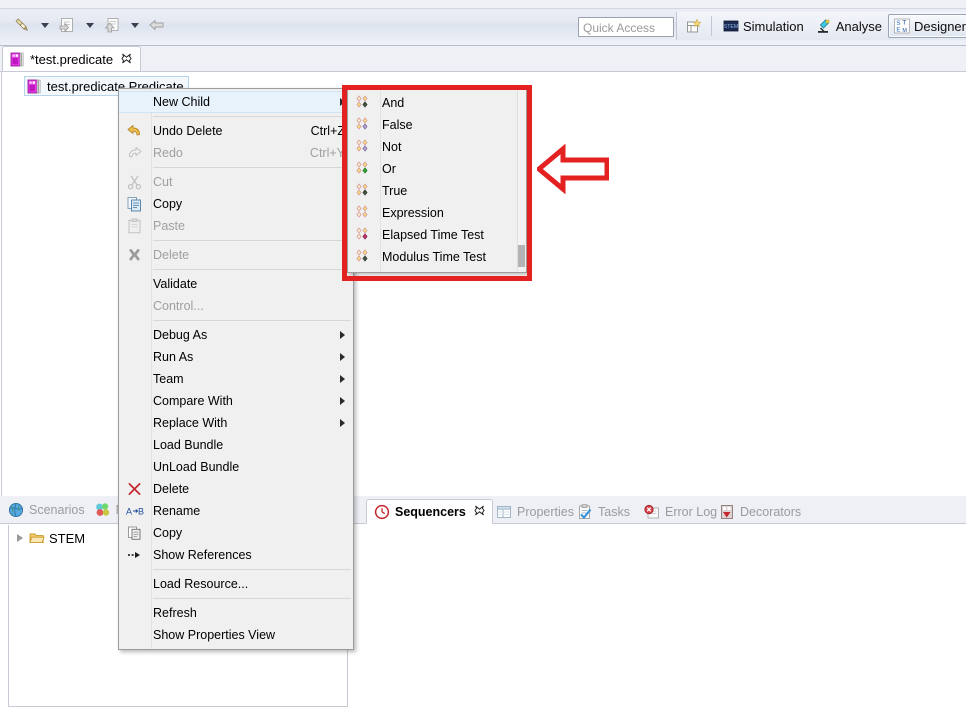 This screenshot has height=709, width=966. Describe the element at coordinates (134, 204) in the screenshot. I see `copy-icon` at that location.